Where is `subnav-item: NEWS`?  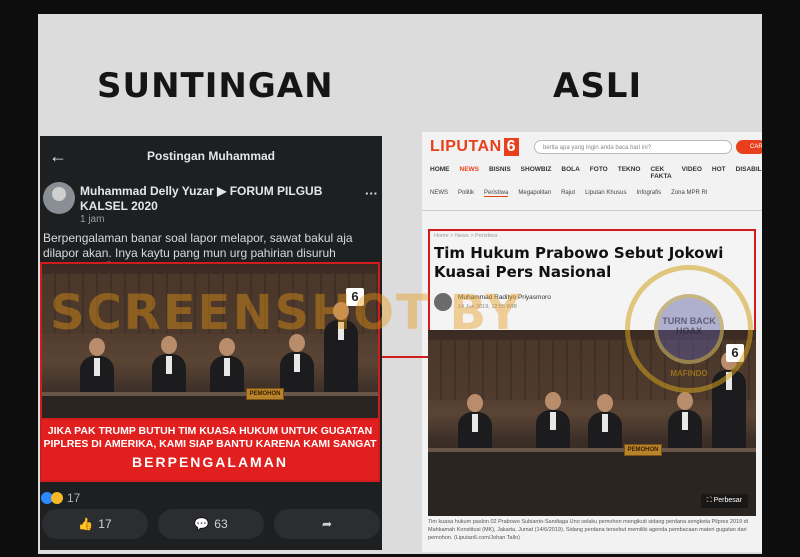 subnav-item: NEWS is located at coordinates (439, 193).